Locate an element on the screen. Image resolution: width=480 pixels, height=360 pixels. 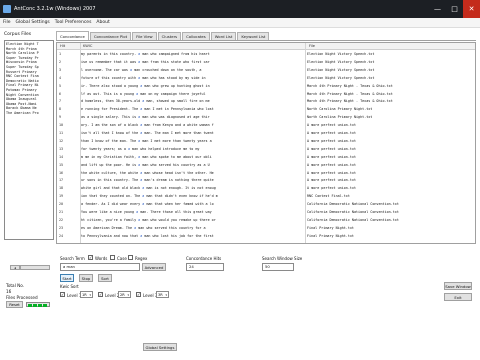
tab-collocates: Collocates is located at coordinates (196, 36).